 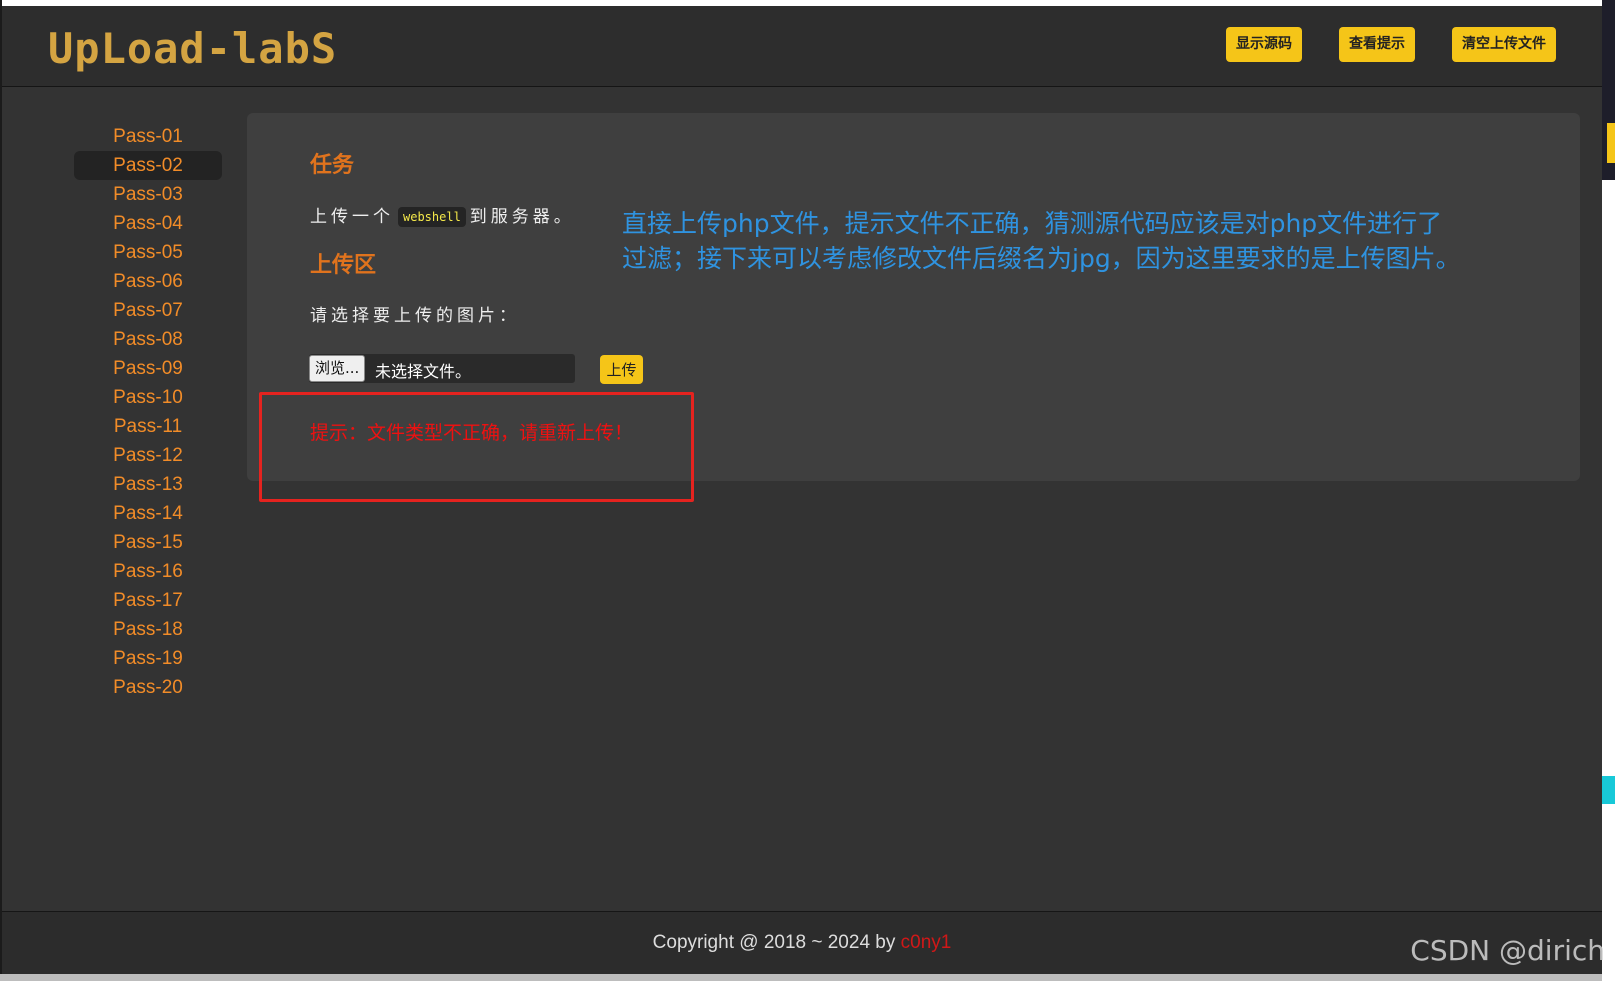 I want to click on task-prefix: 上传一个, so click(x=352, y=217).